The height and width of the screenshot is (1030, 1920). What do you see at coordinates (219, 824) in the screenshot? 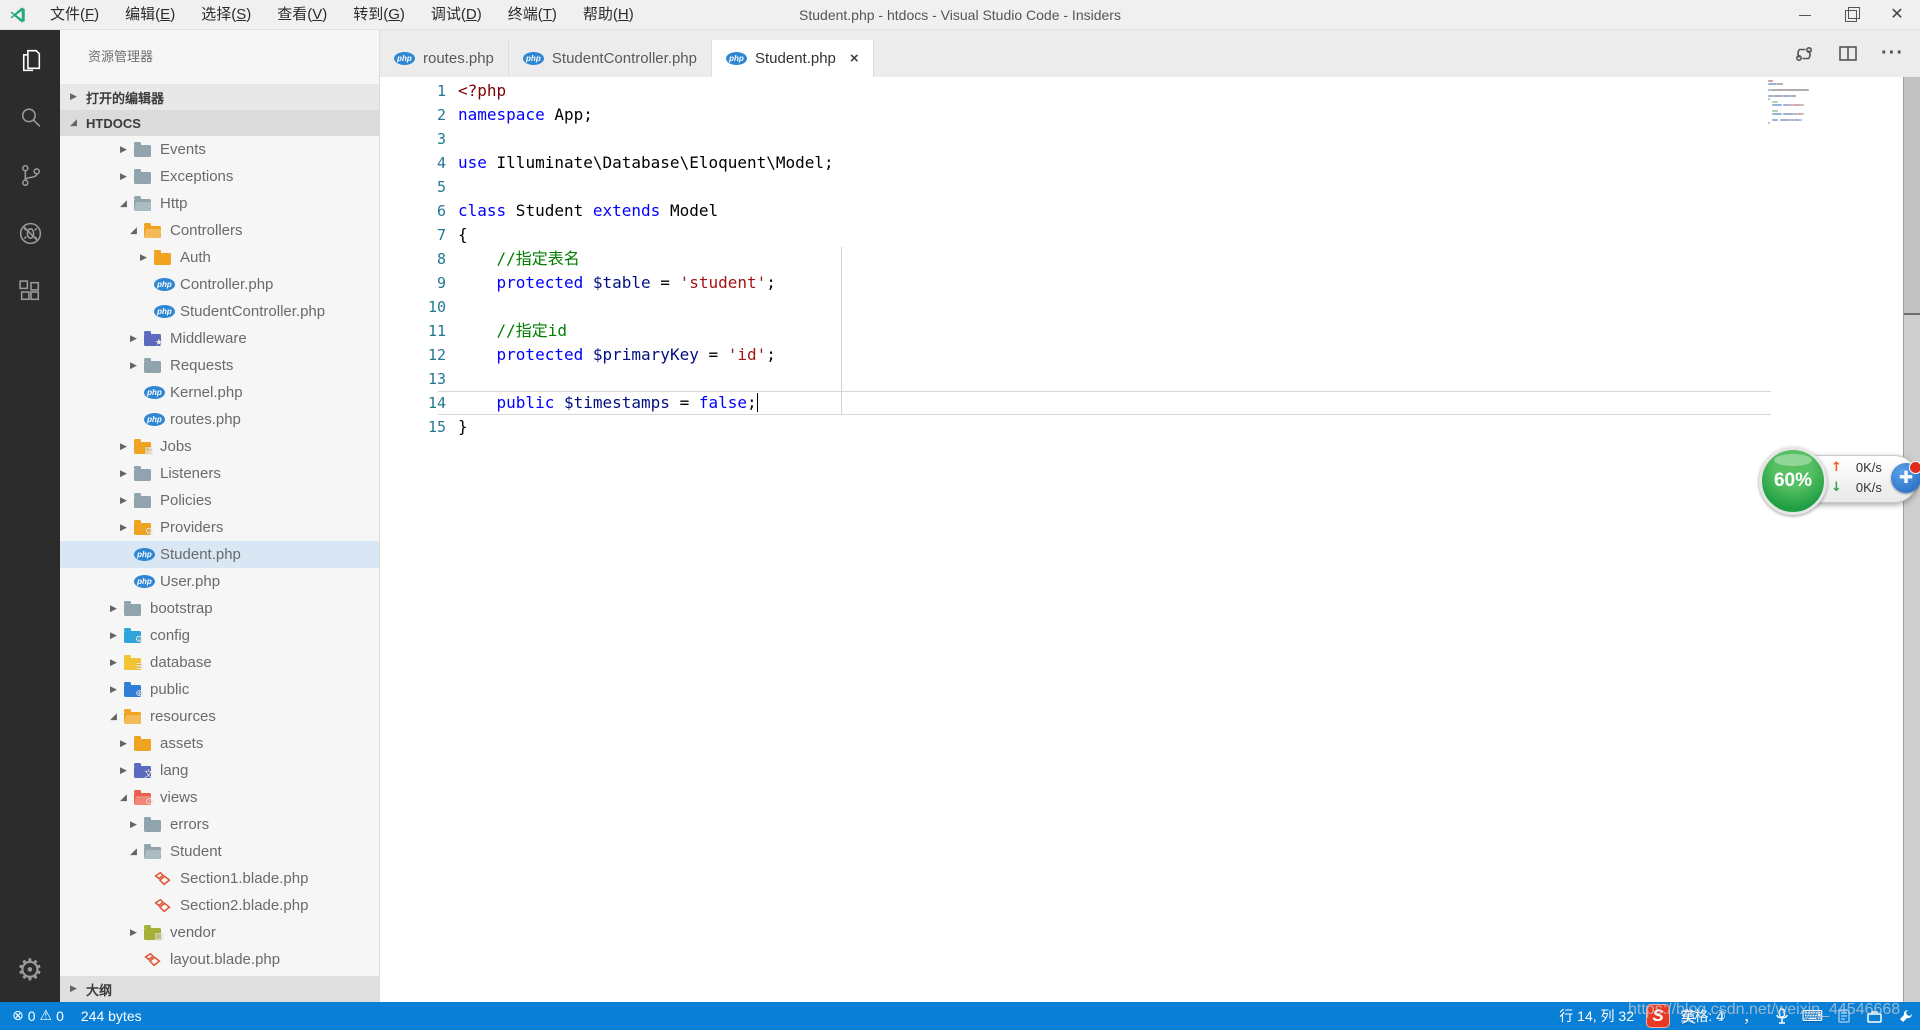
I see `tree-item-errors: ▶ errors` at bounding box center [219, 824].